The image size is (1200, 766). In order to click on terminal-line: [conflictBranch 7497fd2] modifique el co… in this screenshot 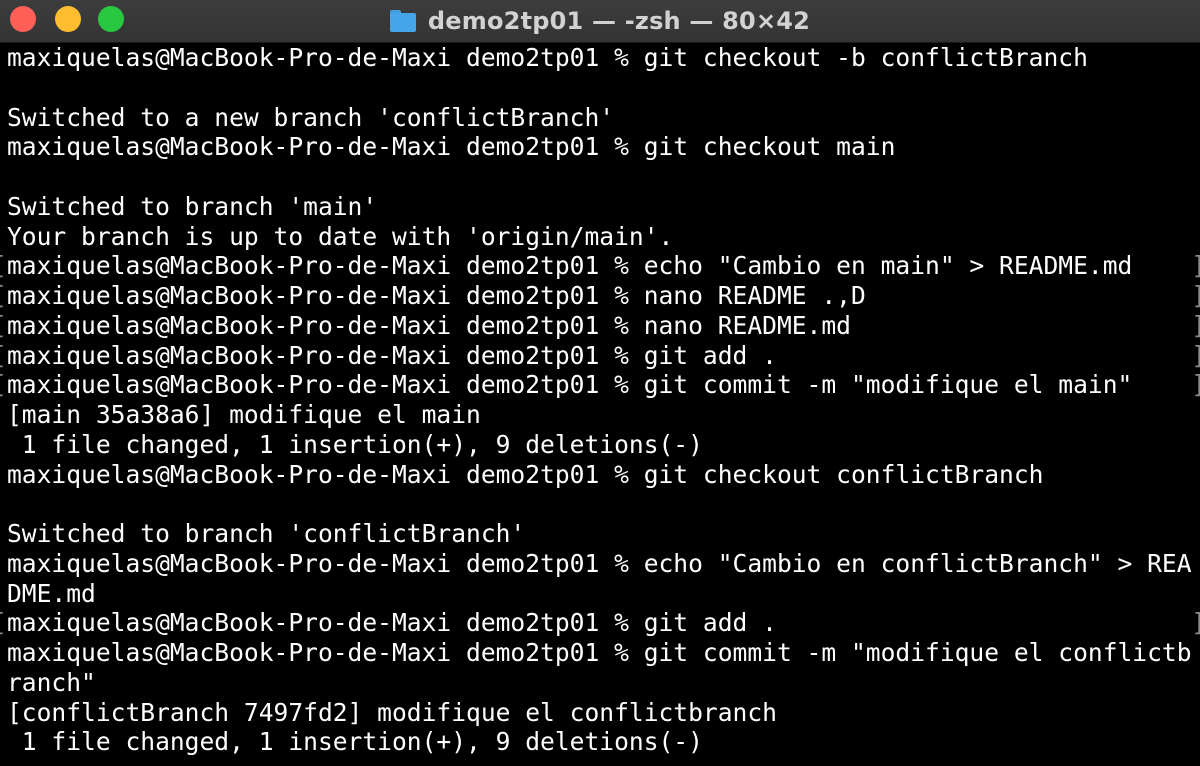, I will do `click(392, 712)`.